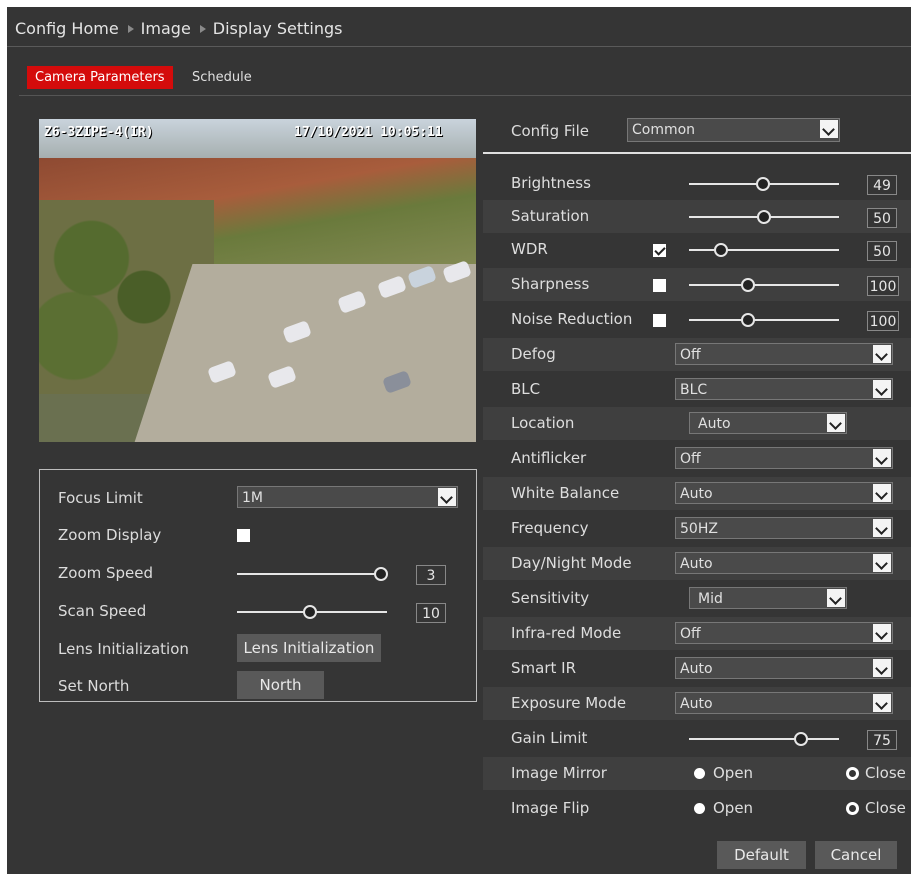  What do you see at coordinates (347, 497) in the screenshot?
I see `focus-limit-select: 1M` at bounding box center [347, 497].